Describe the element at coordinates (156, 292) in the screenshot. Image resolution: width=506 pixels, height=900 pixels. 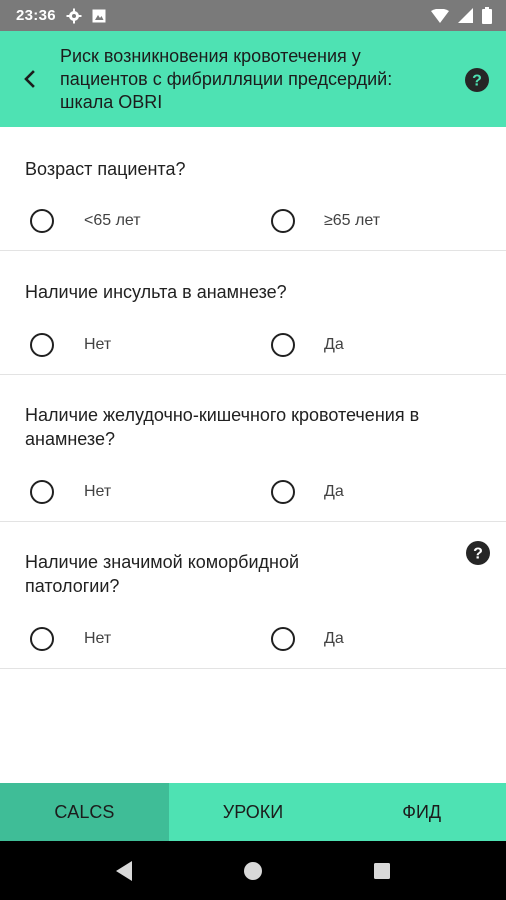
I see `question-text: Наличие инсульта в анамнезе?` at that location.